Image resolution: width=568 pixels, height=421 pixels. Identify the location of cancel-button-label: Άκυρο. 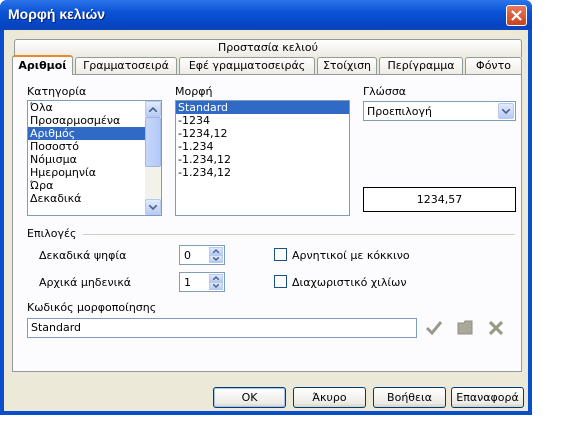
(329, 397).